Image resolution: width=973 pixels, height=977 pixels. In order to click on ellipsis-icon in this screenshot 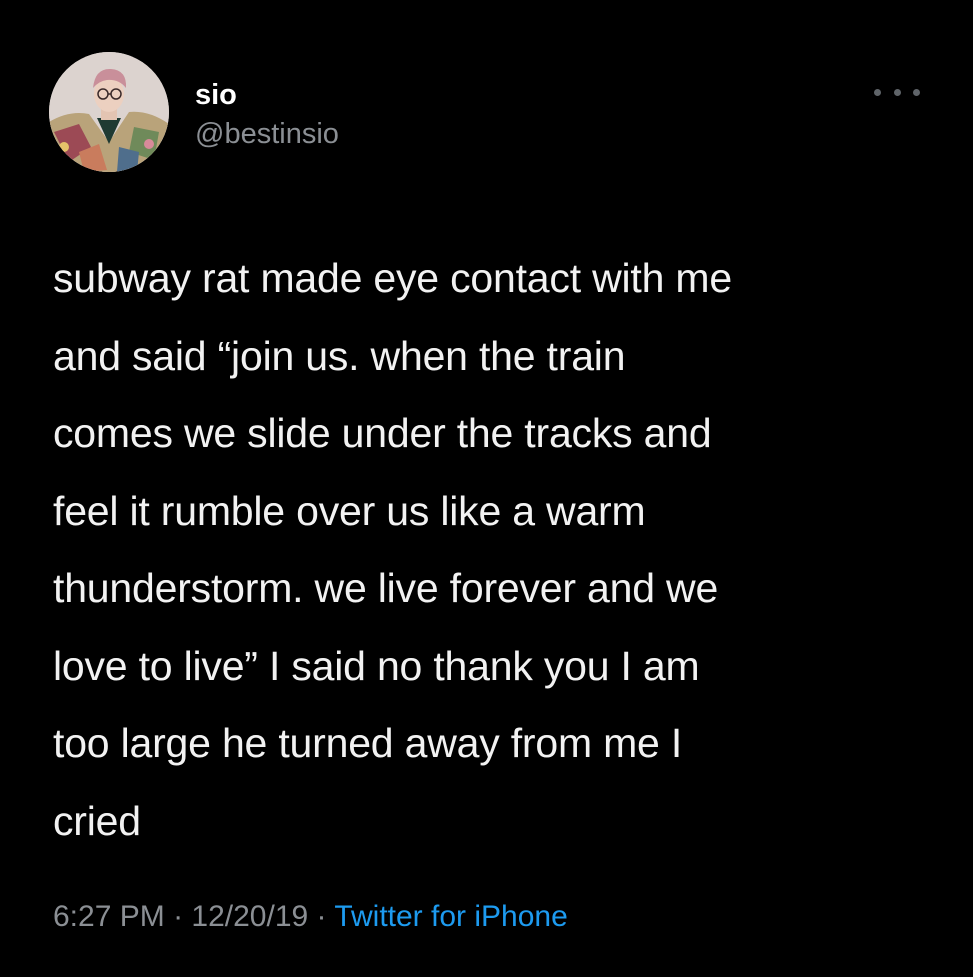, I will do `click(897, 92)`.